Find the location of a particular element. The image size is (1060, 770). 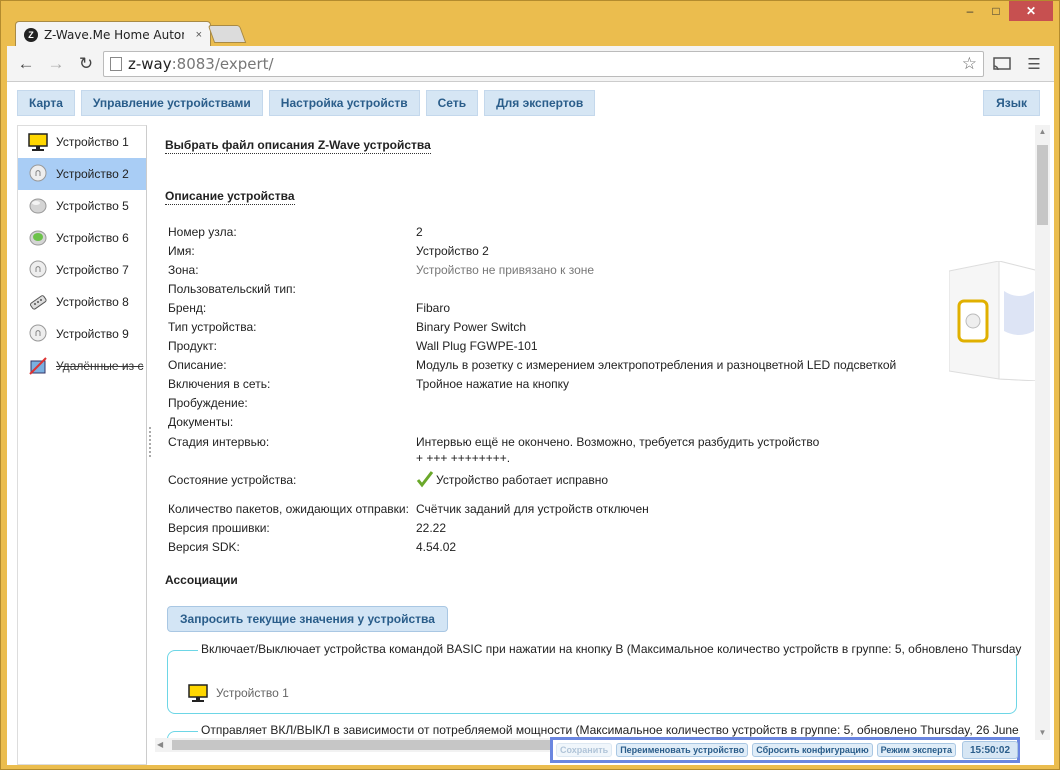

deleted-devices-item: Удалённые из с is located at coordinates (82, 366).